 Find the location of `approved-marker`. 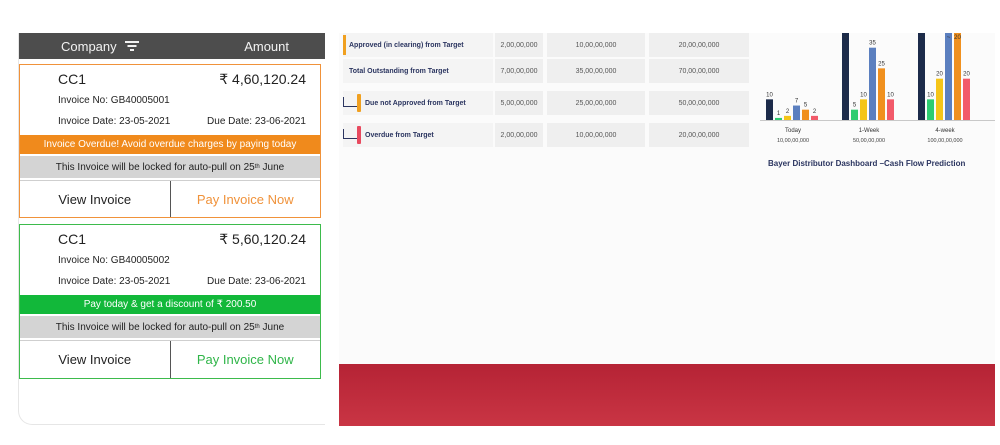

approved-marker is located at coordinates (344, 45).